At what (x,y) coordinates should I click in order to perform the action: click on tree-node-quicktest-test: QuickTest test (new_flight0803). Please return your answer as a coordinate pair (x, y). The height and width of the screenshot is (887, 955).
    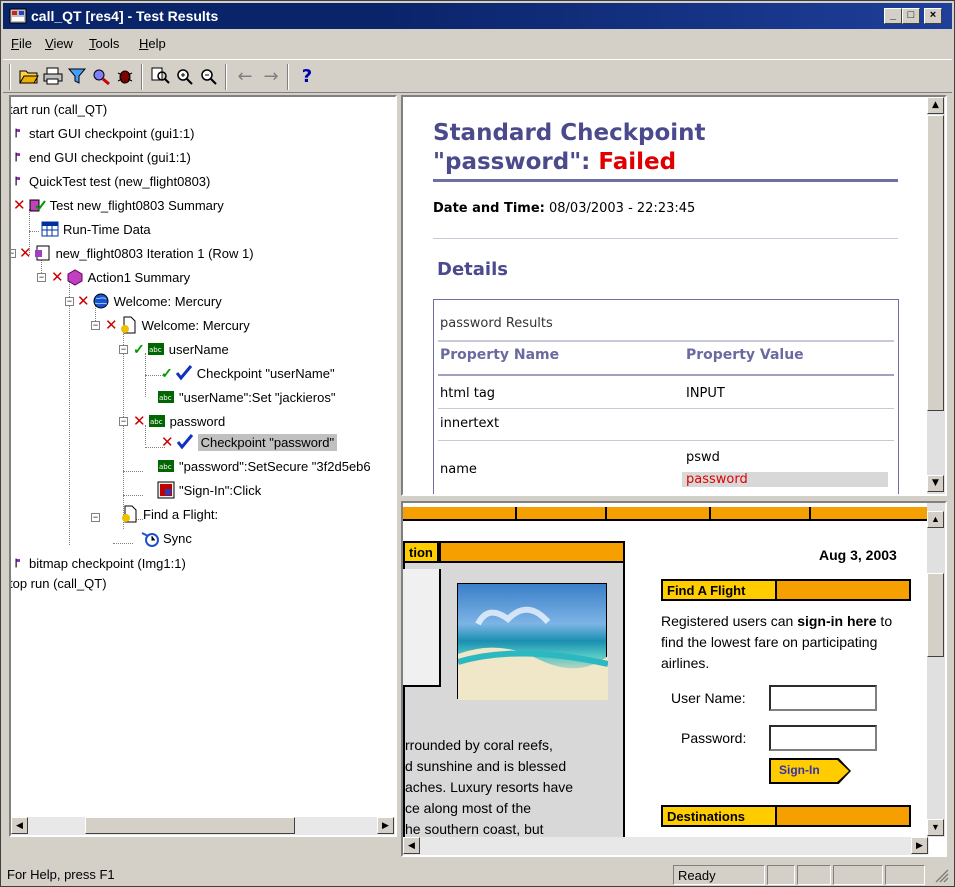
    Looking at the image, I should click on (112, 181).